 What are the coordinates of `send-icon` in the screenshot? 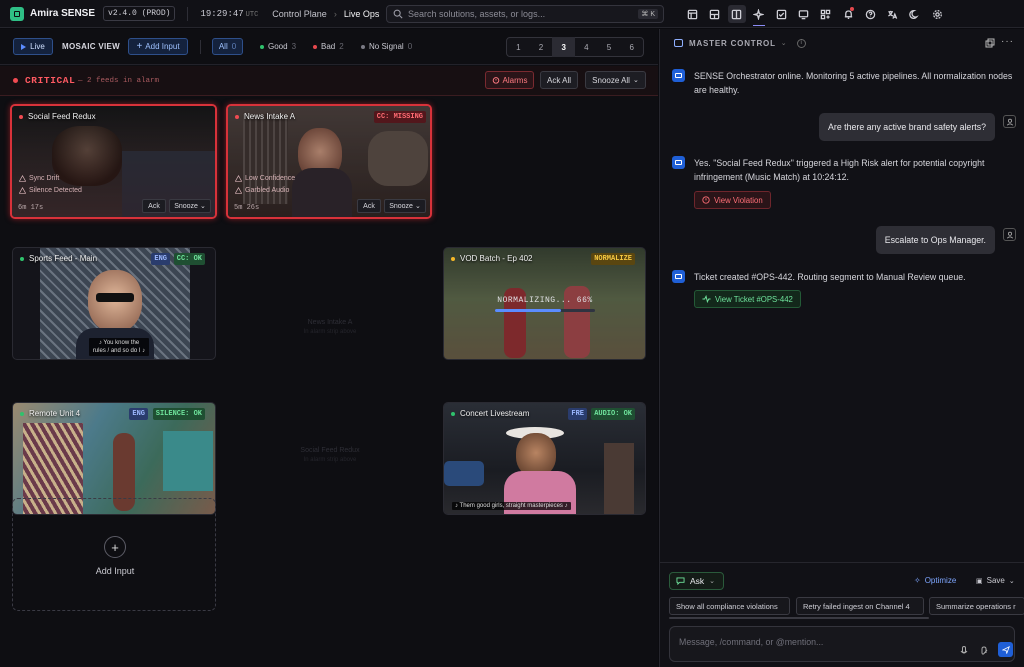 It's located at (1005, 649).